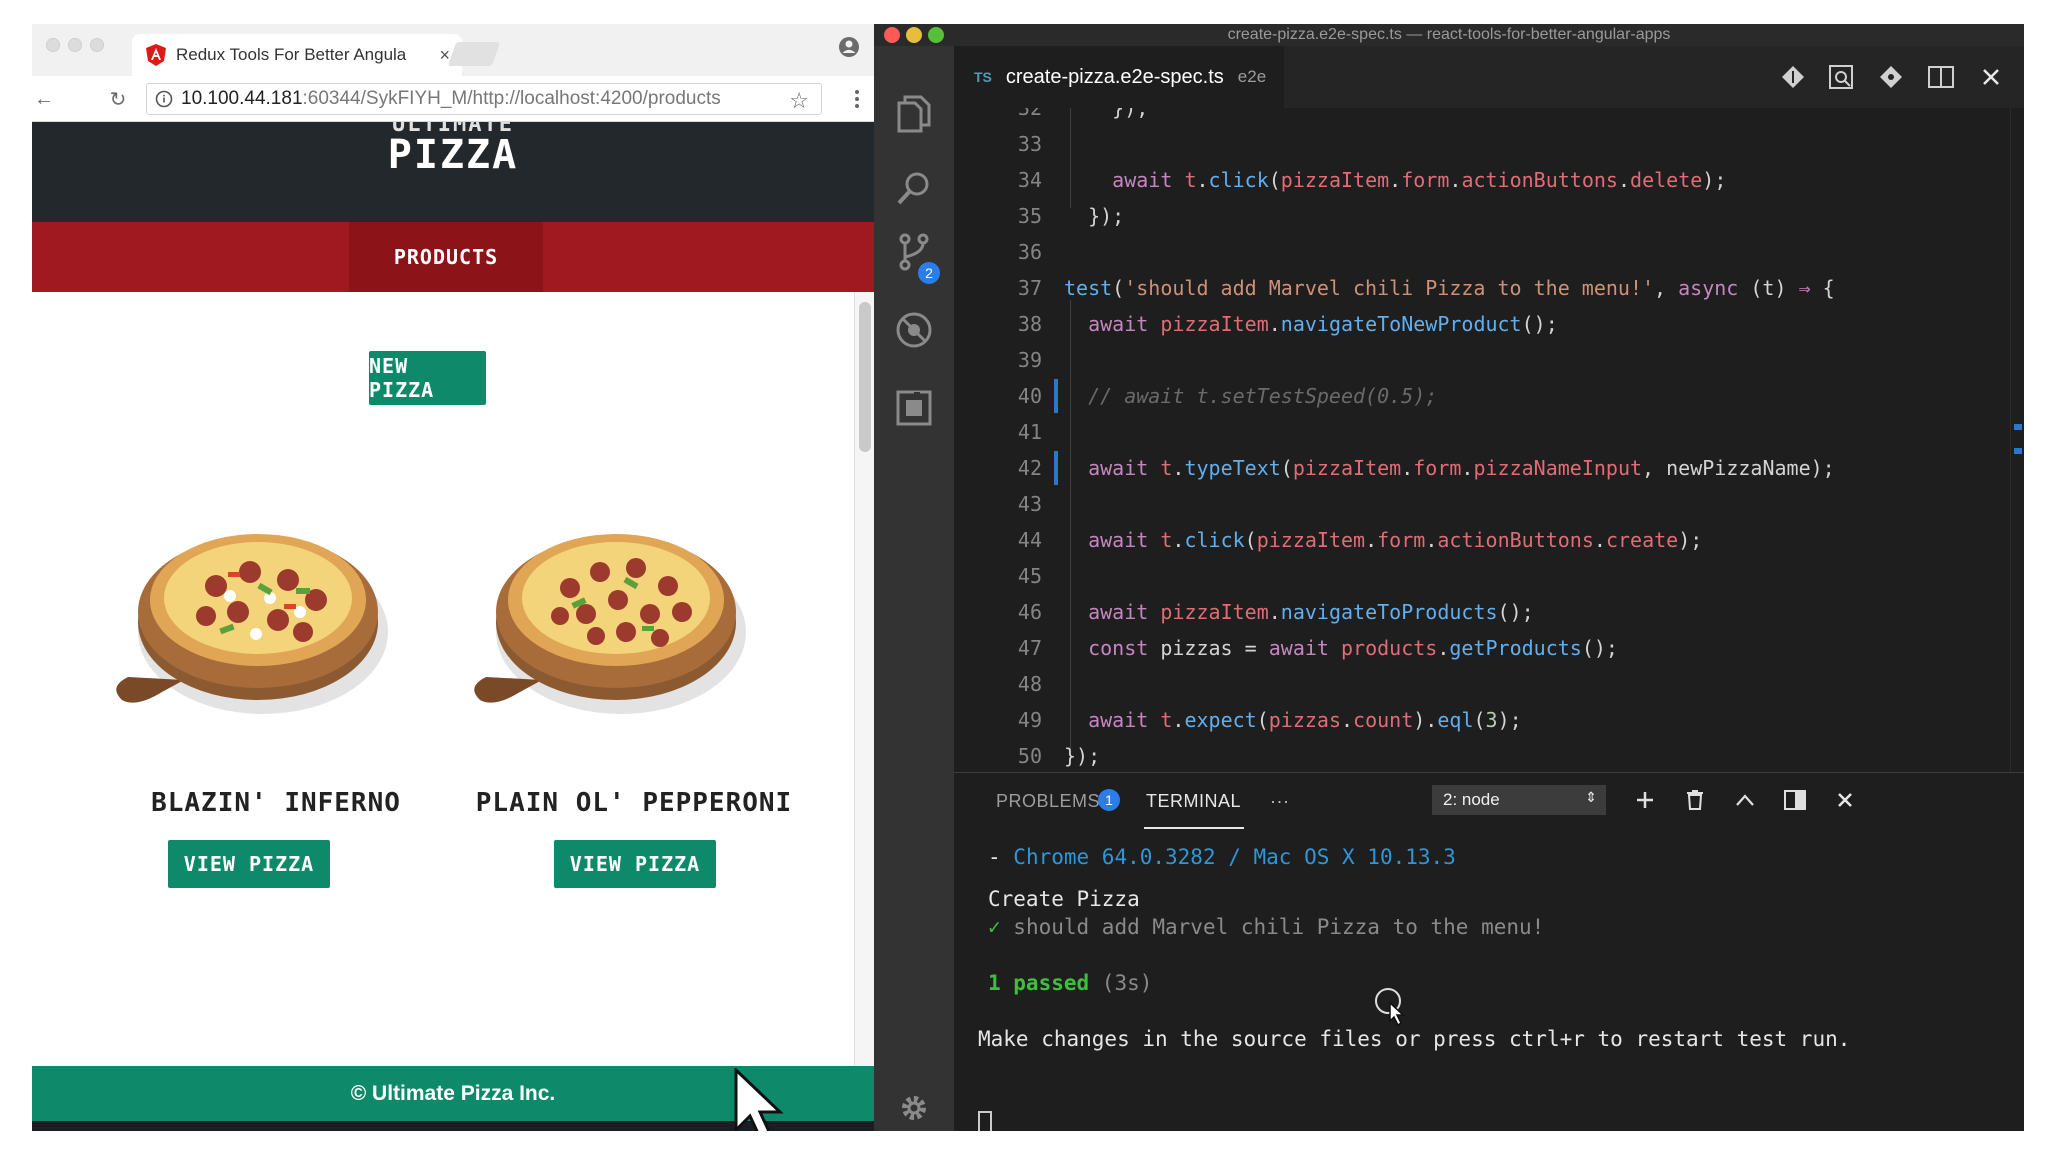  What do you see at coordinates (1695, 800) in the screenshot?
I see `trash-icon` at bounding box center [1695, 800].